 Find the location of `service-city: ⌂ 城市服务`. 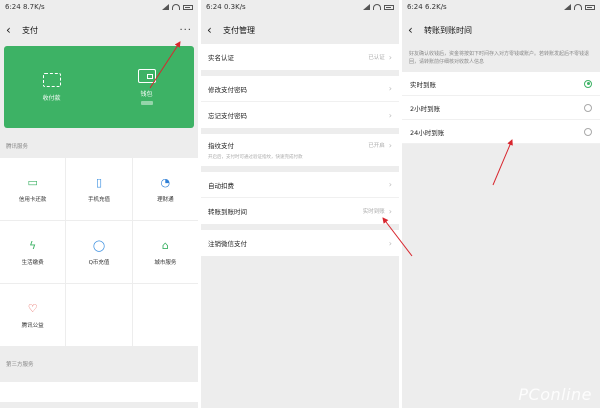

service-city: ⌂ 城市服务 is located at coordinates (165, 252).